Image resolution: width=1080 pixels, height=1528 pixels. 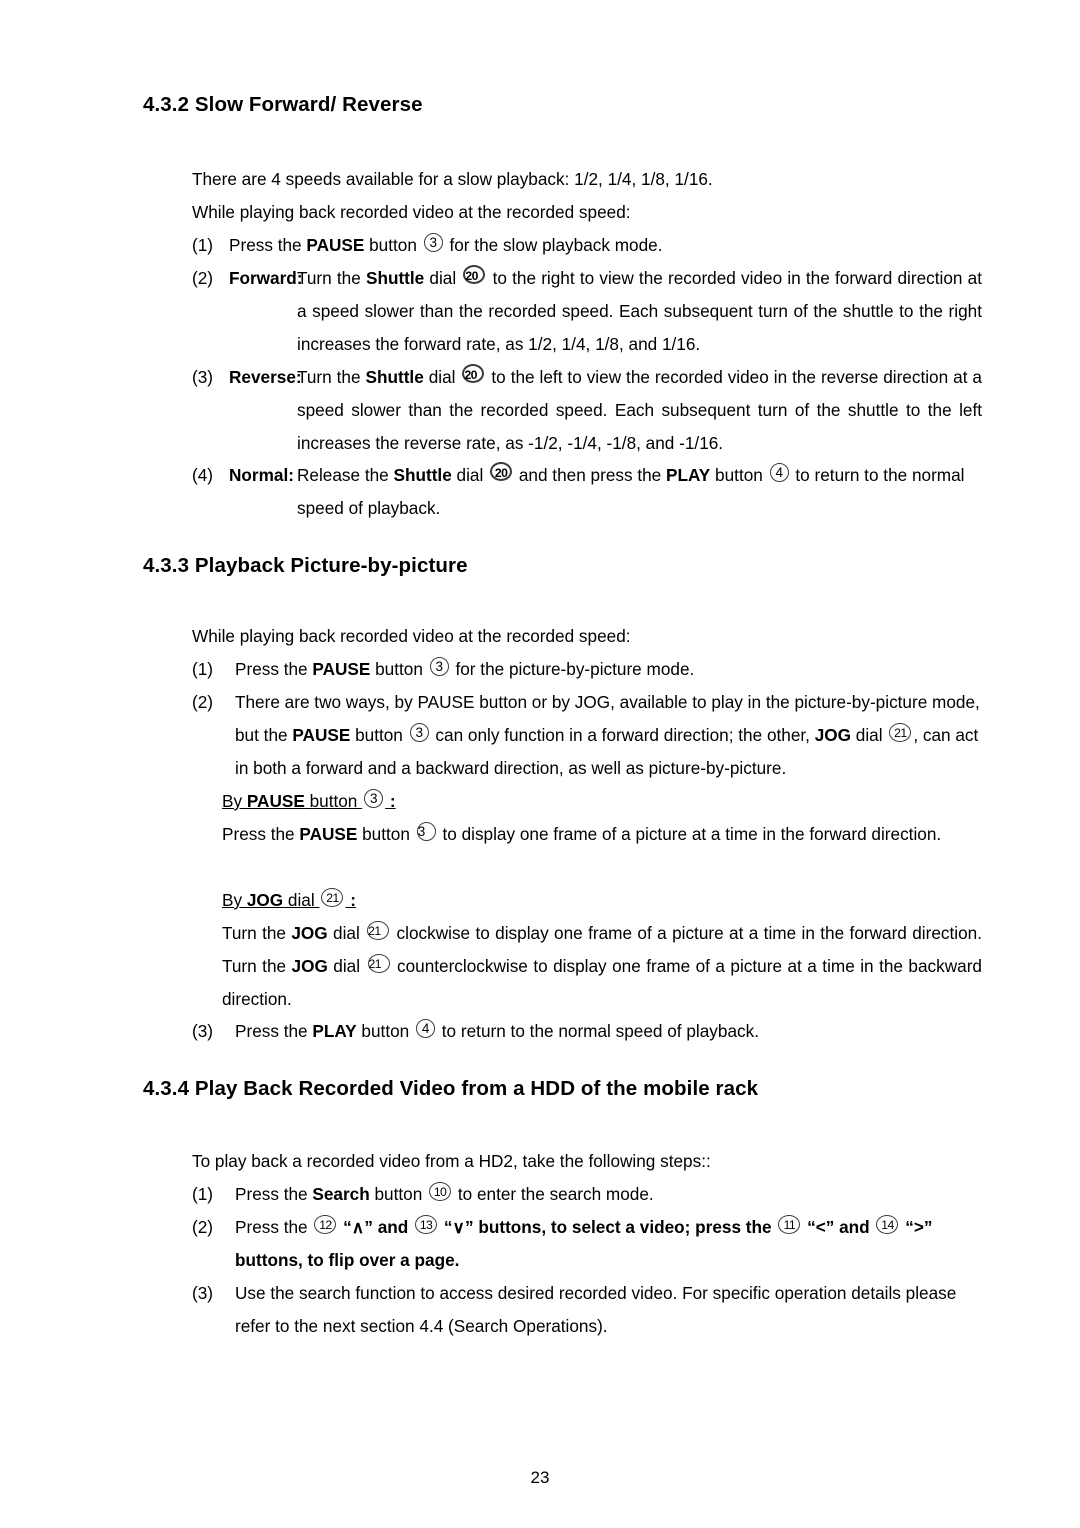 What do you see at coordinates (590, 475) in the screenshot?
I see `text-fragment: and then press the` at bounding box center [590, 475].